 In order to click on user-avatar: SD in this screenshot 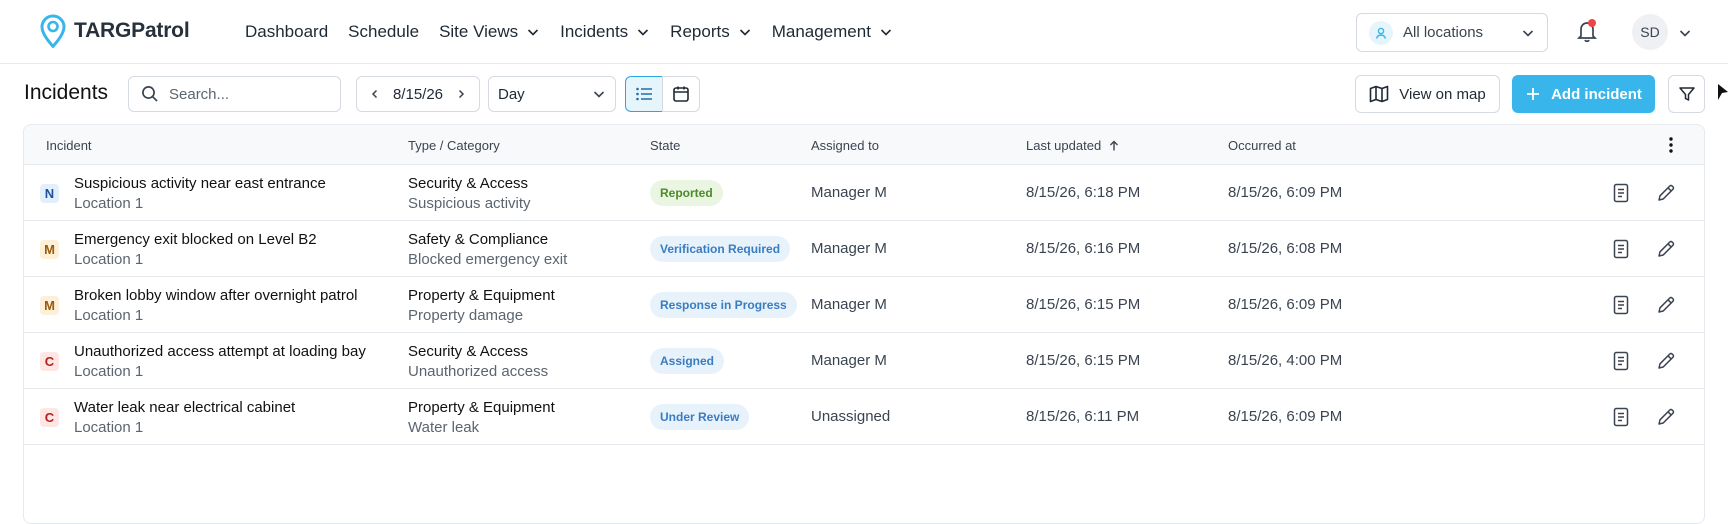, I will do `click(1650, 32)`.